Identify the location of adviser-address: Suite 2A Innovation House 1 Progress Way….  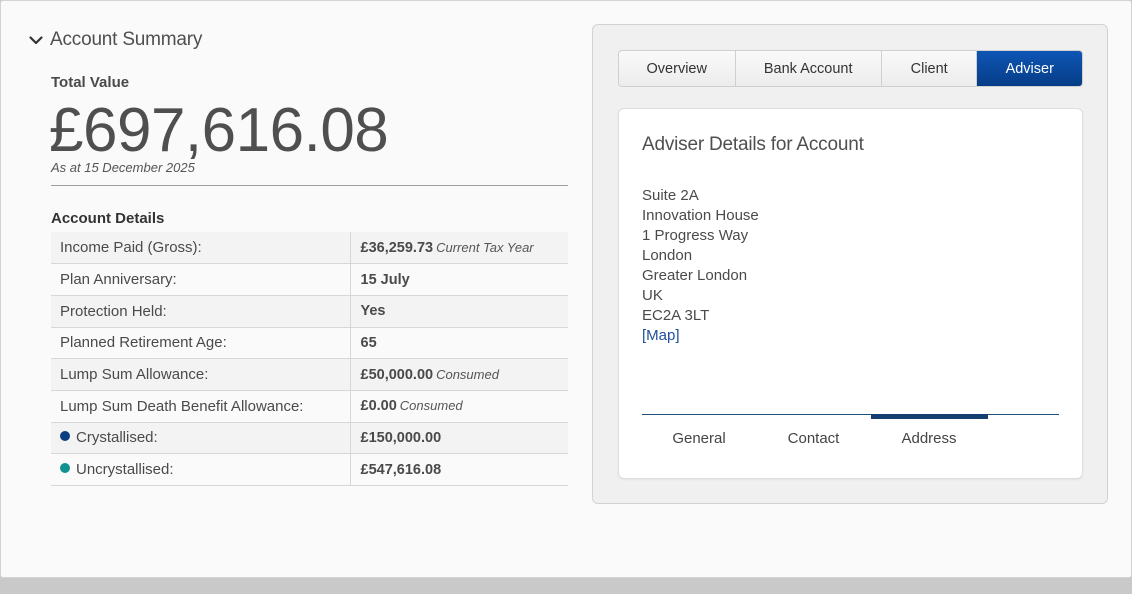
(700, 266).